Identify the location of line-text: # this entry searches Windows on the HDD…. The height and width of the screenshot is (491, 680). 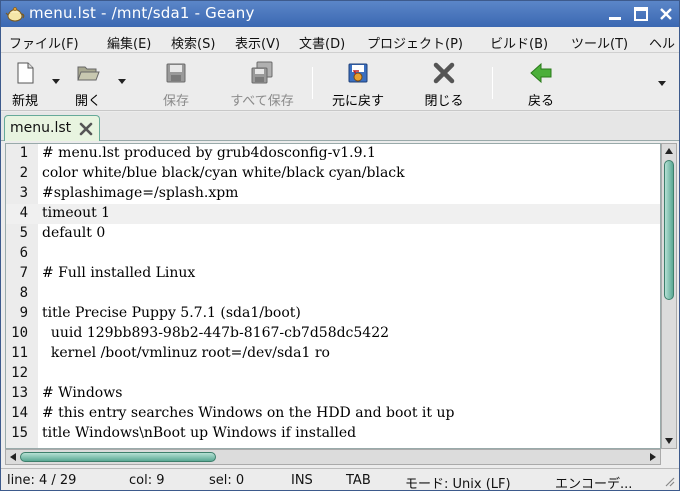
(248, 413).